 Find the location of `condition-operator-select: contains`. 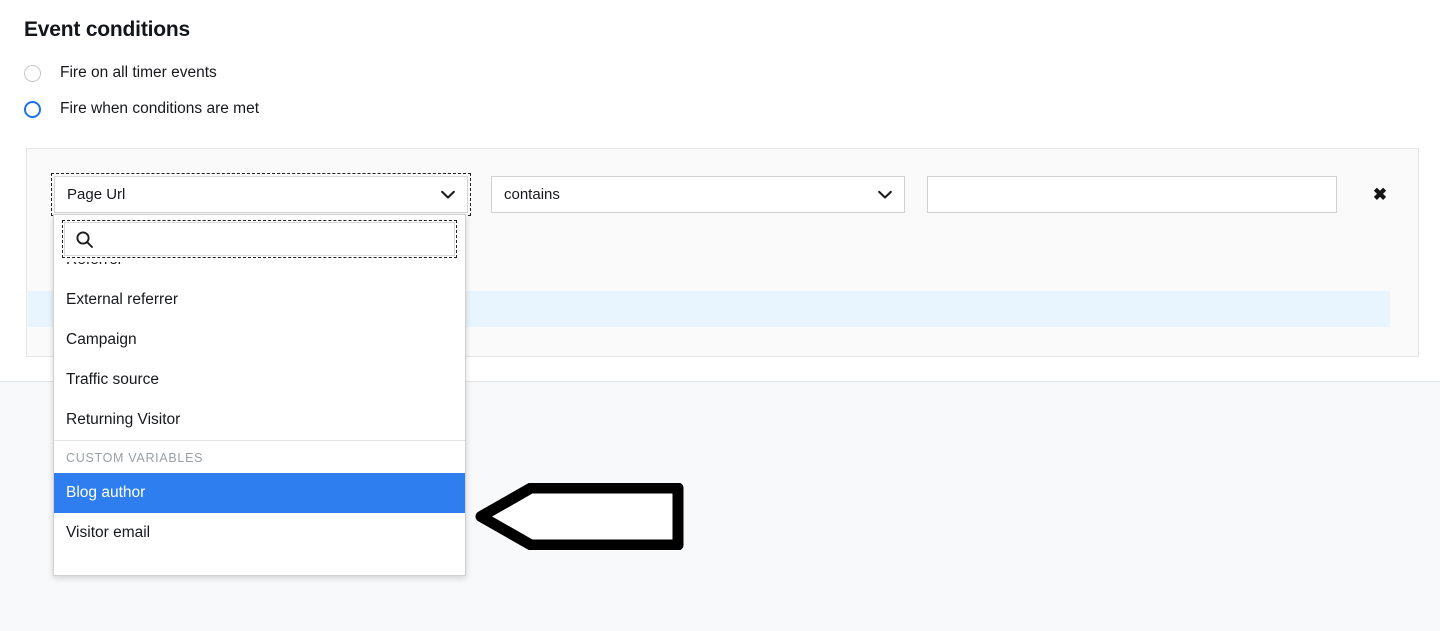

condition-operator-select: contains is located at coordinates (698, 194).